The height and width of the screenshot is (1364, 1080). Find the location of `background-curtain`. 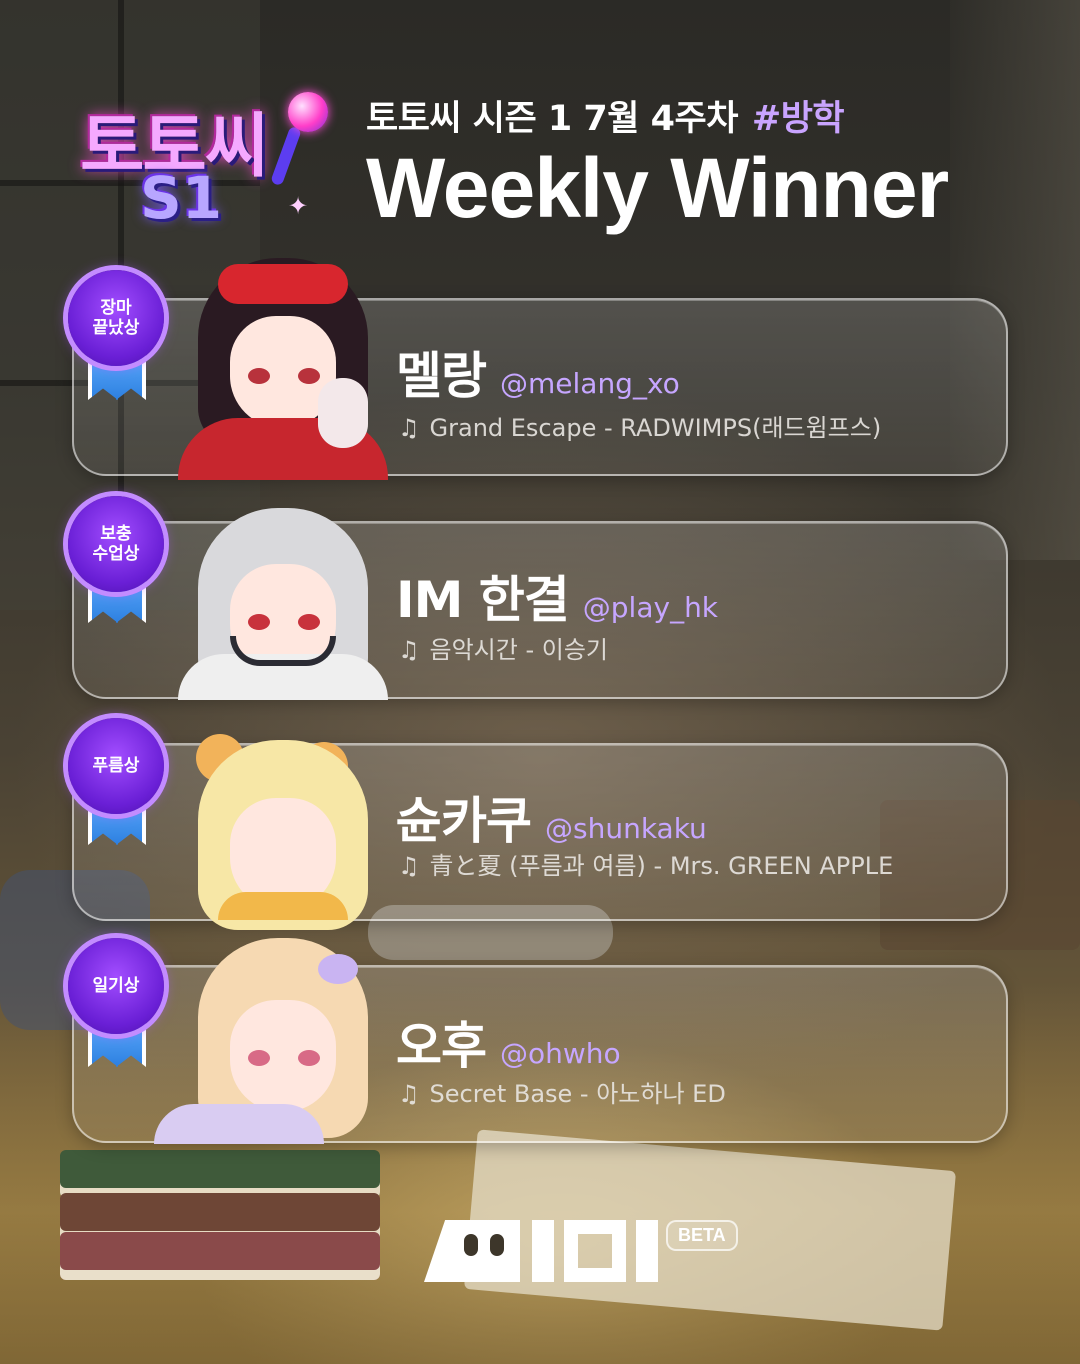

background-curtain is located at coordinates (1015, 280).